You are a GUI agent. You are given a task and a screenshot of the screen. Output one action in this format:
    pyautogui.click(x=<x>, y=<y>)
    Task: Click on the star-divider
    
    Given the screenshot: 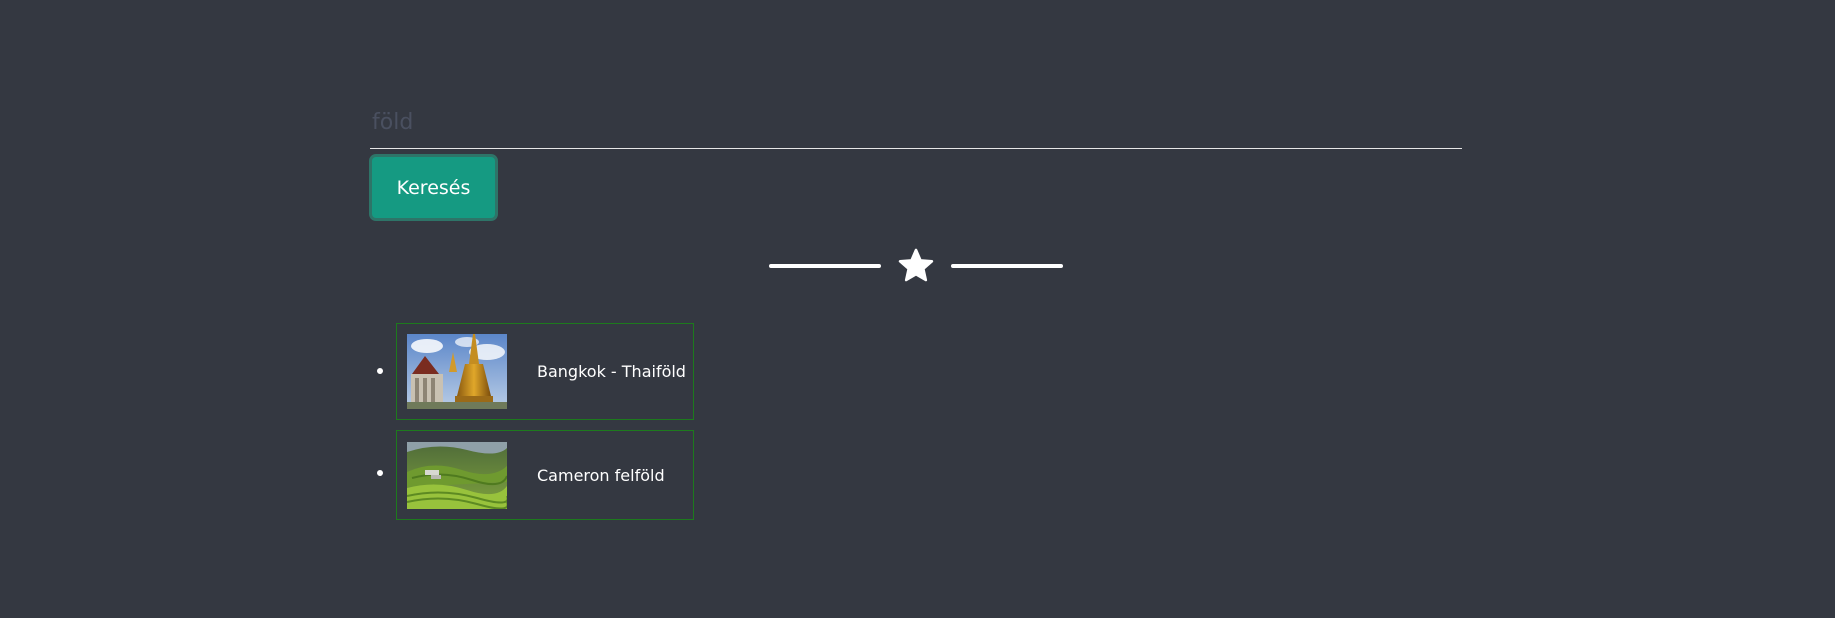 What is the action you would take?
    pyautogui.click(x=916, y=266)
    